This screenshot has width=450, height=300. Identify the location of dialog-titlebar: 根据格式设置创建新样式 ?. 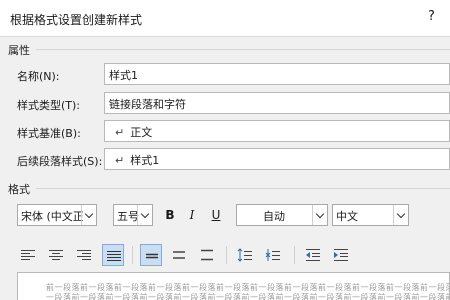
(225, 18).